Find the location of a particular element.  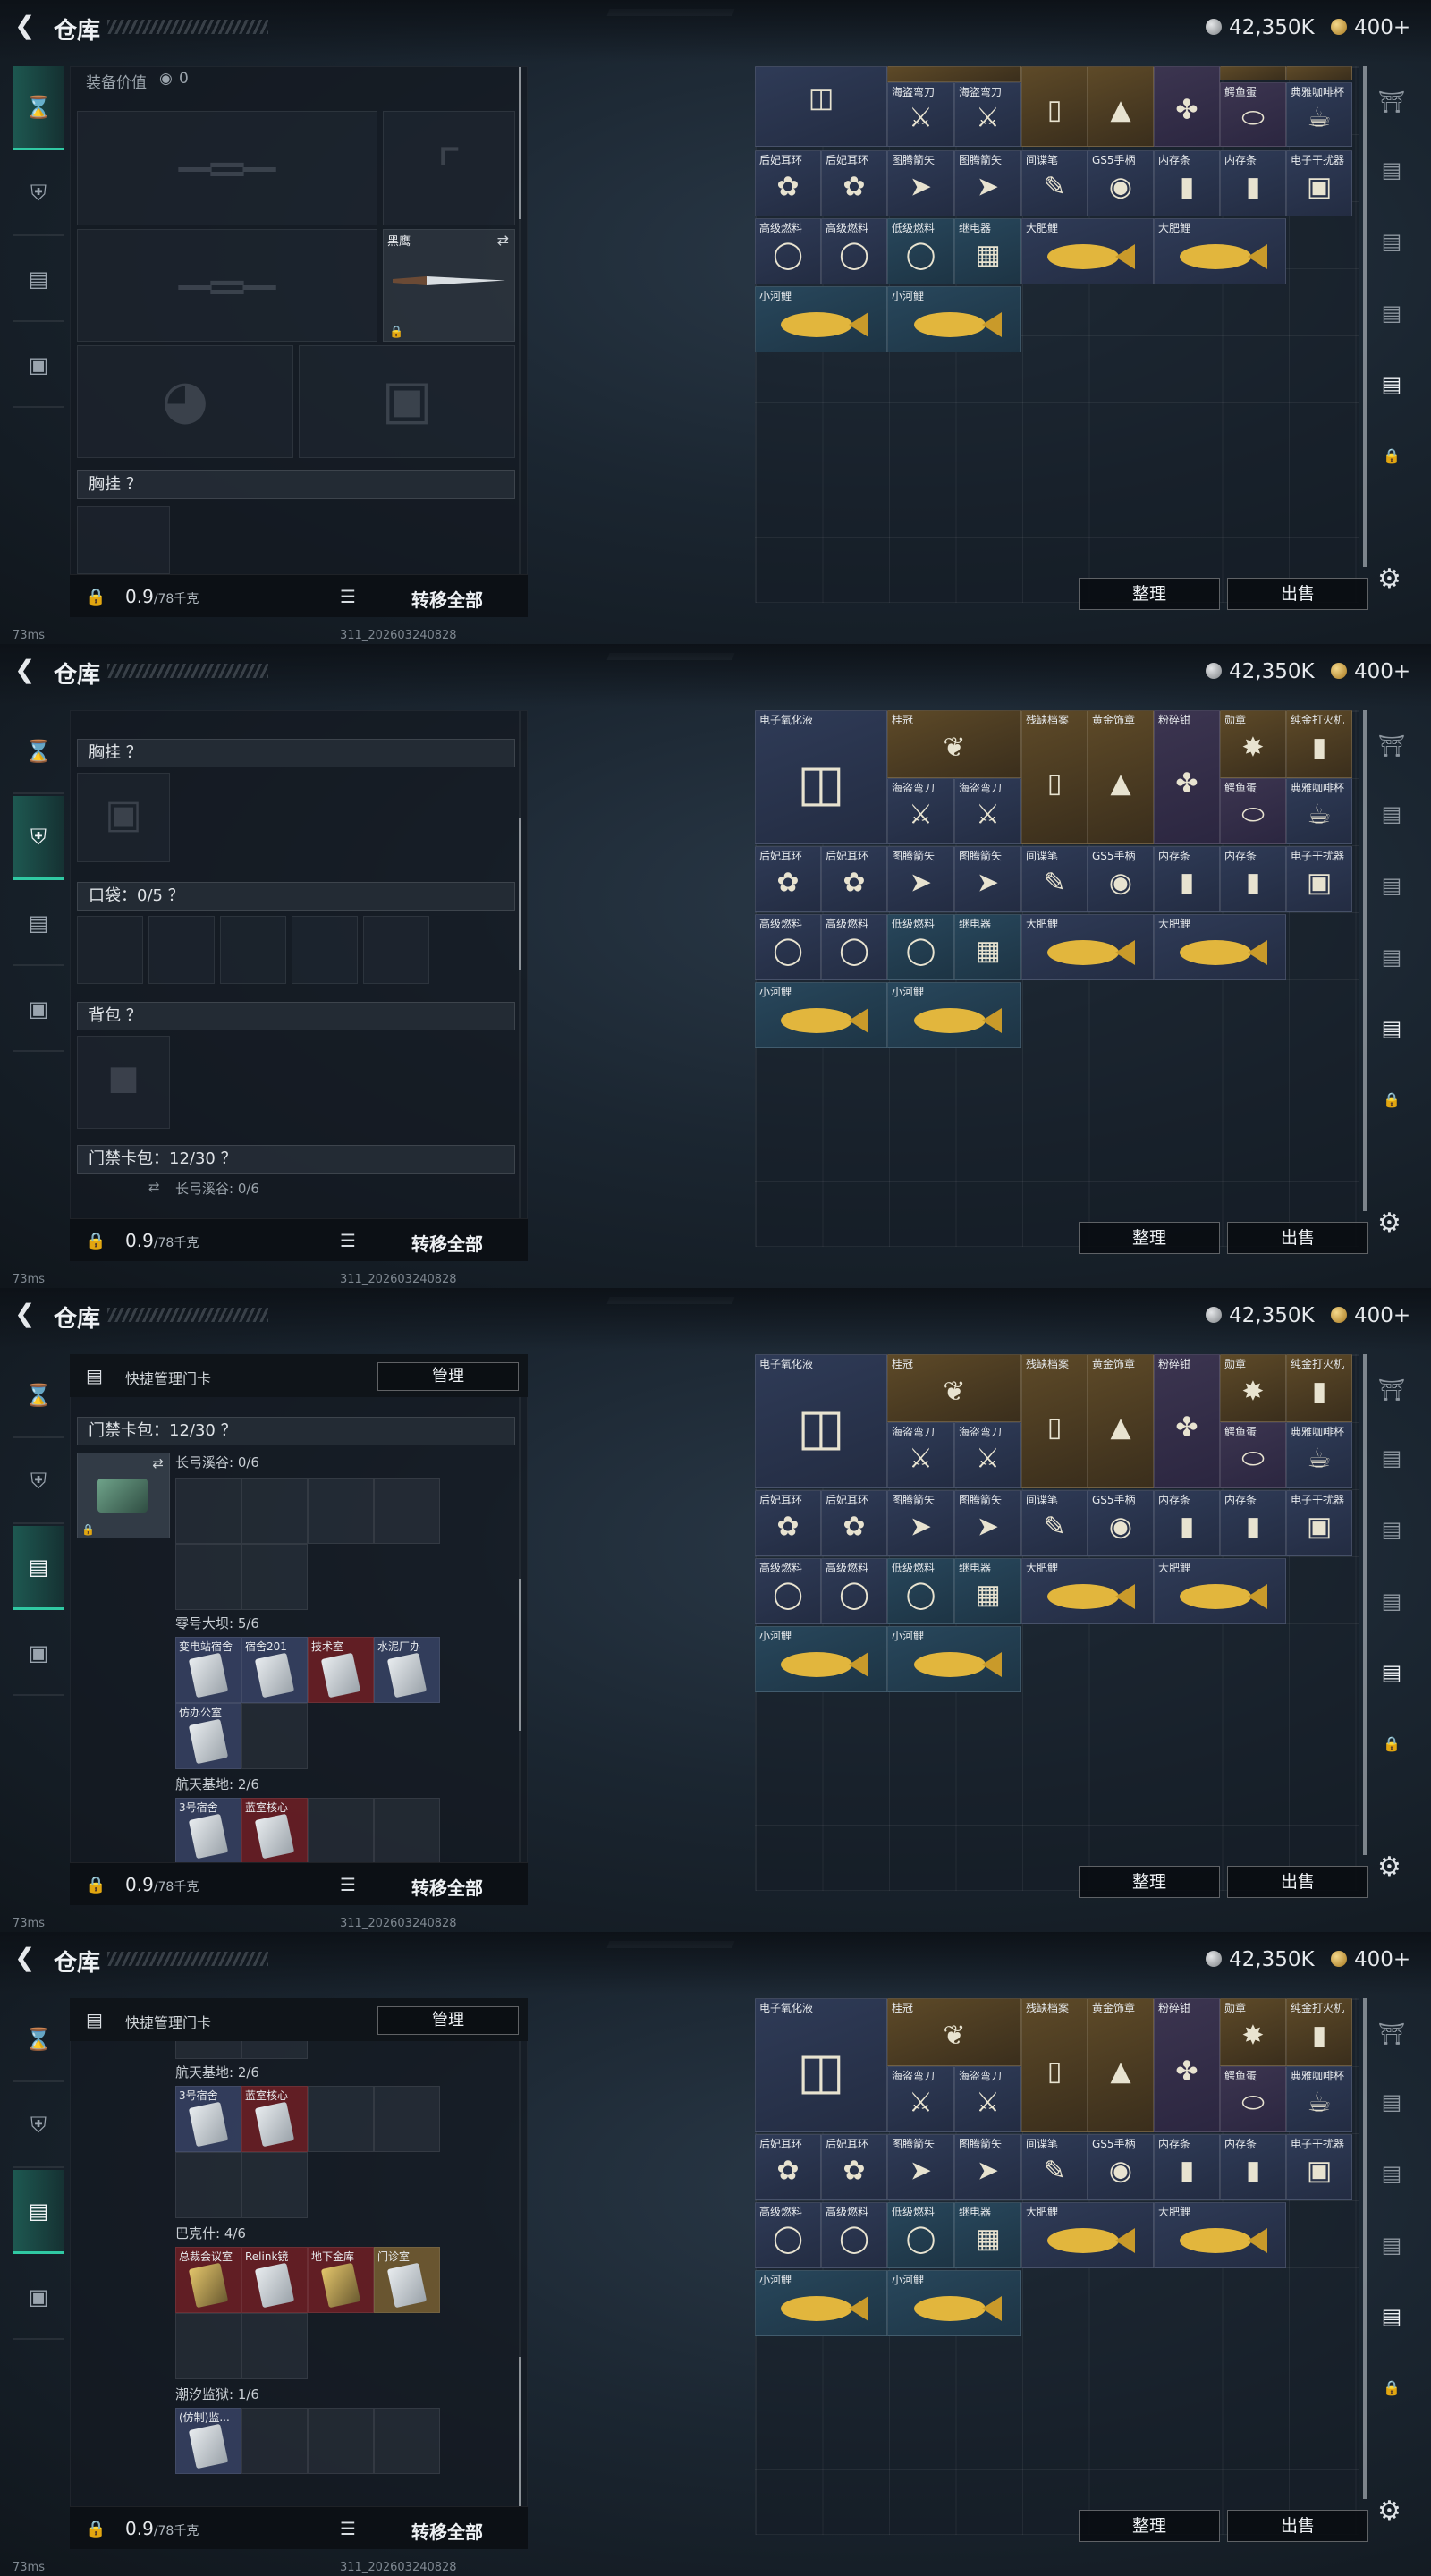

swap-icon: ⇄ is located at coordinates (154, 1187).